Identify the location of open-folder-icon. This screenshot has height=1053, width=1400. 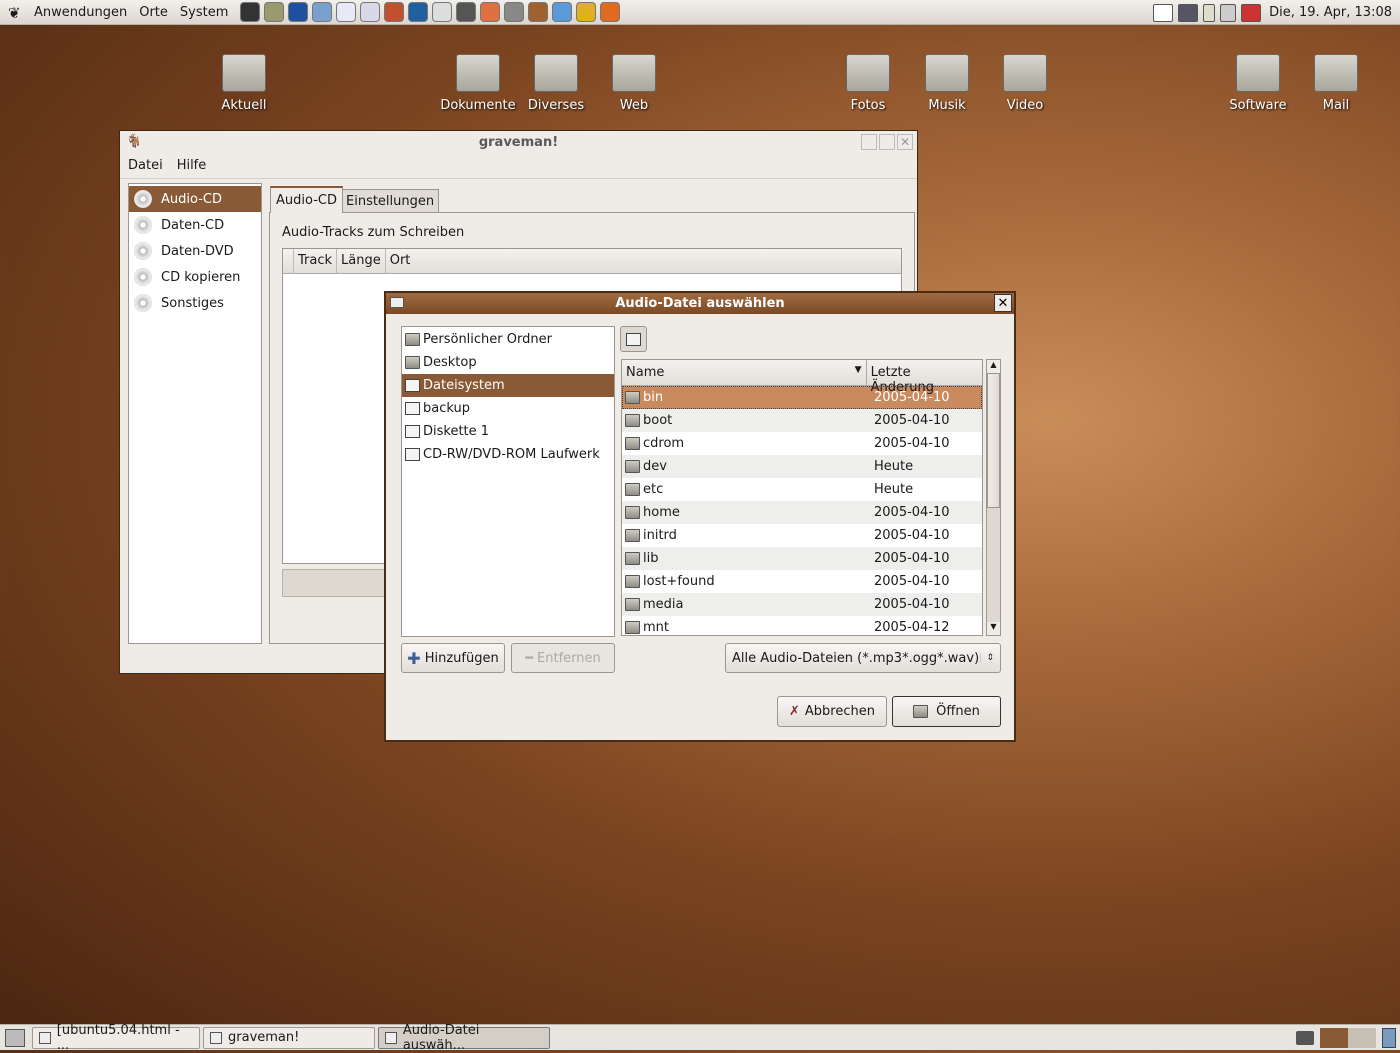
(921, 711).